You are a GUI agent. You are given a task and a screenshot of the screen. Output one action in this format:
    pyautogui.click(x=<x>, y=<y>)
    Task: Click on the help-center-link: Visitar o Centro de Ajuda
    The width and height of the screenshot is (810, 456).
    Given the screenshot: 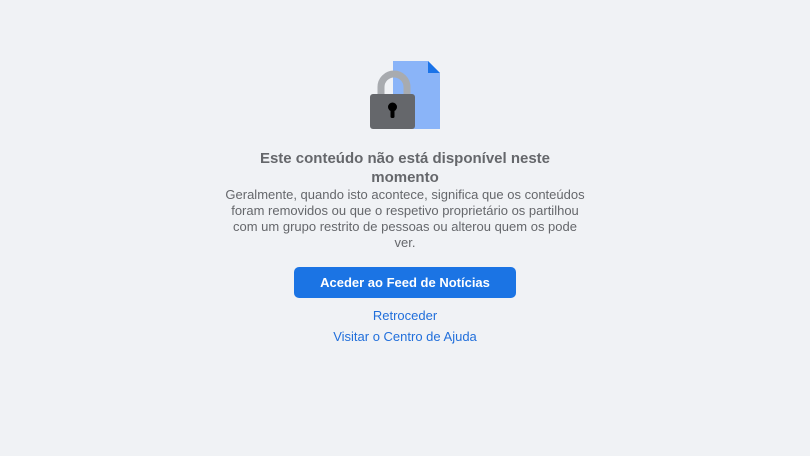 What is the action you would take?
    pyautogui.click(x=405, y=337)
    